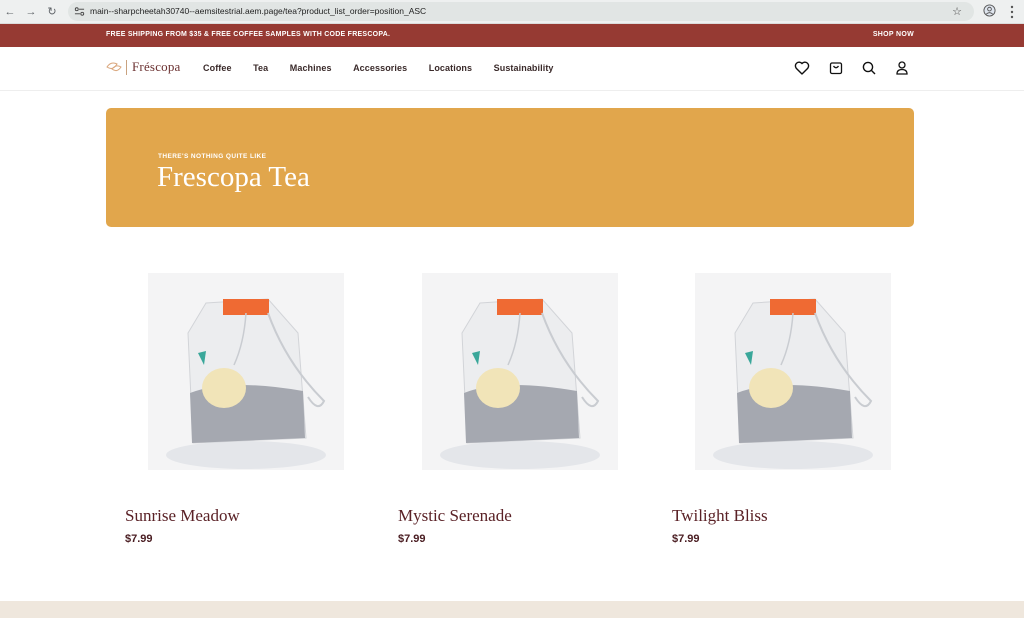 The width and height of the screenshot is (1024, 618). Describe the element at coordinates (380, 68) in the screenshot. I see `nav-item-accessories: Accessories` at that location.